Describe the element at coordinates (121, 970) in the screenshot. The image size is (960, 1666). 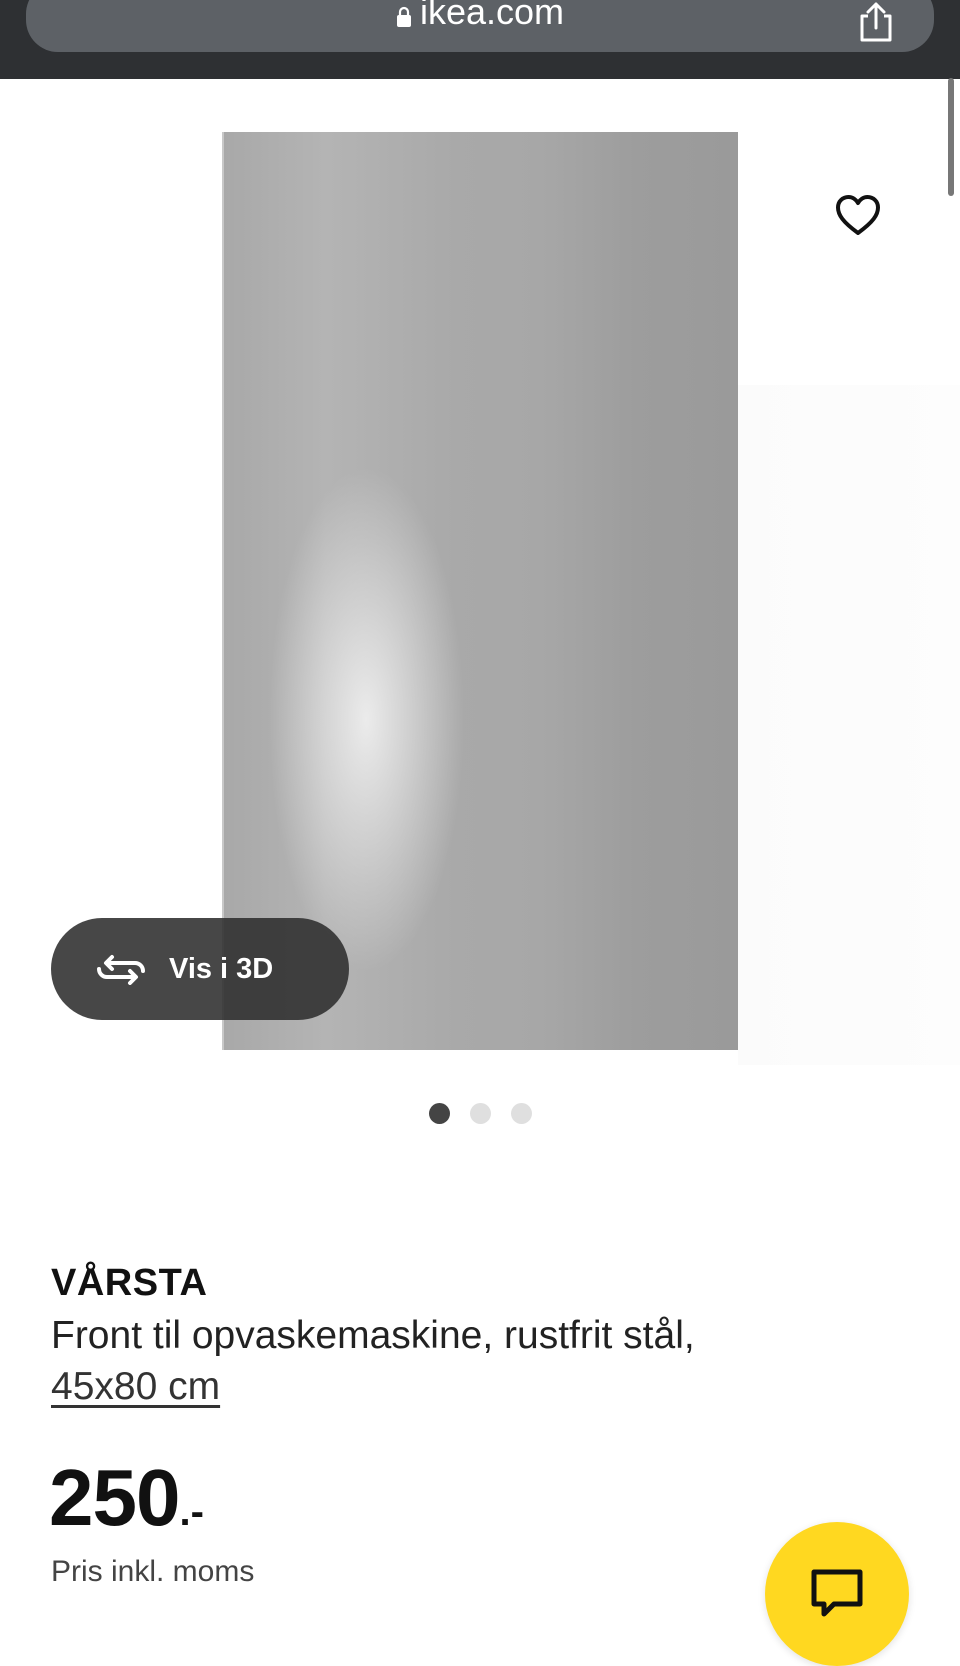
I see `rotate-3d-icon` at that location.